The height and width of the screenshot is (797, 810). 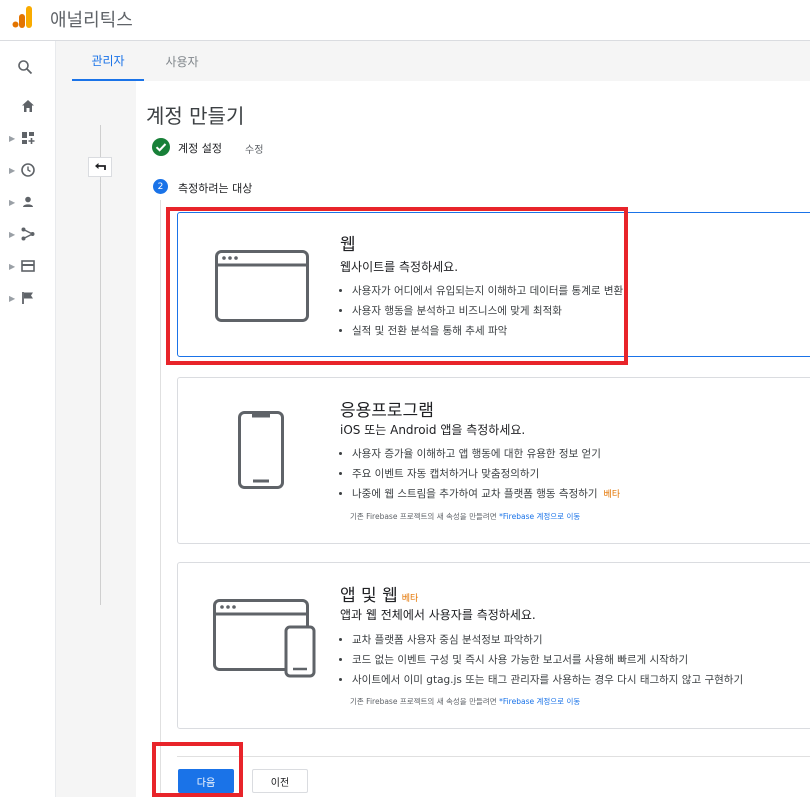 I want to click on admin-subheader: 관리자 사용자, so click(x=433, y=61).